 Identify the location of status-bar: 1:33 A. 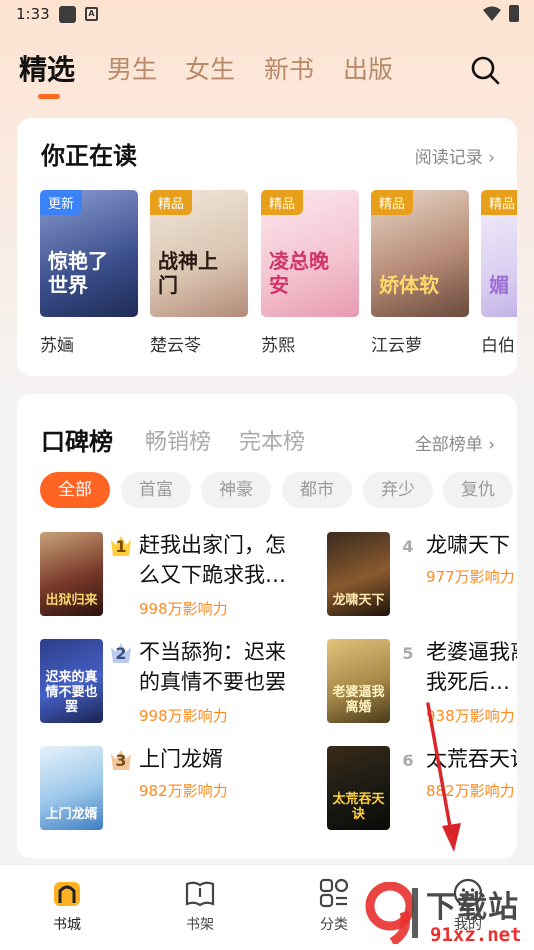
(267, 15).